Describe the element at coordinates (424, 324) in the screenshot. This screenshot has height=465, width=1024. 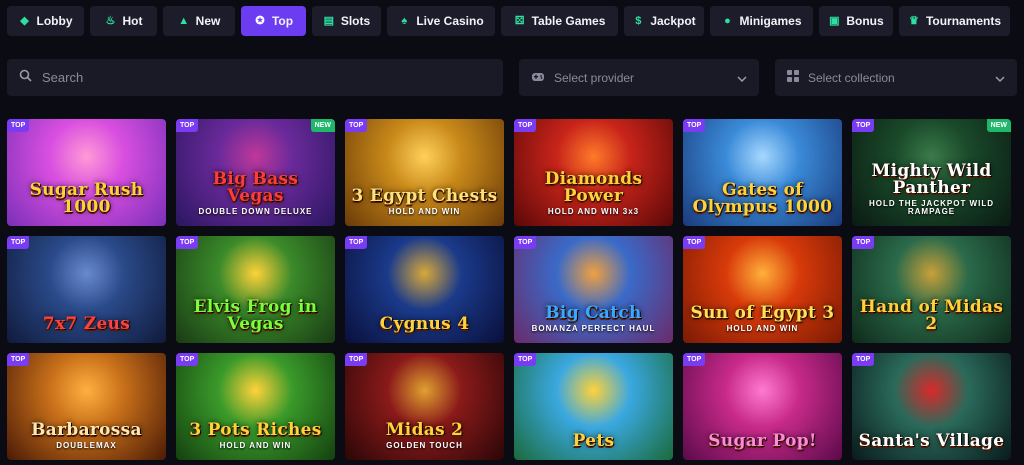
I see `game-title-text: Cygnus 4` at that location.